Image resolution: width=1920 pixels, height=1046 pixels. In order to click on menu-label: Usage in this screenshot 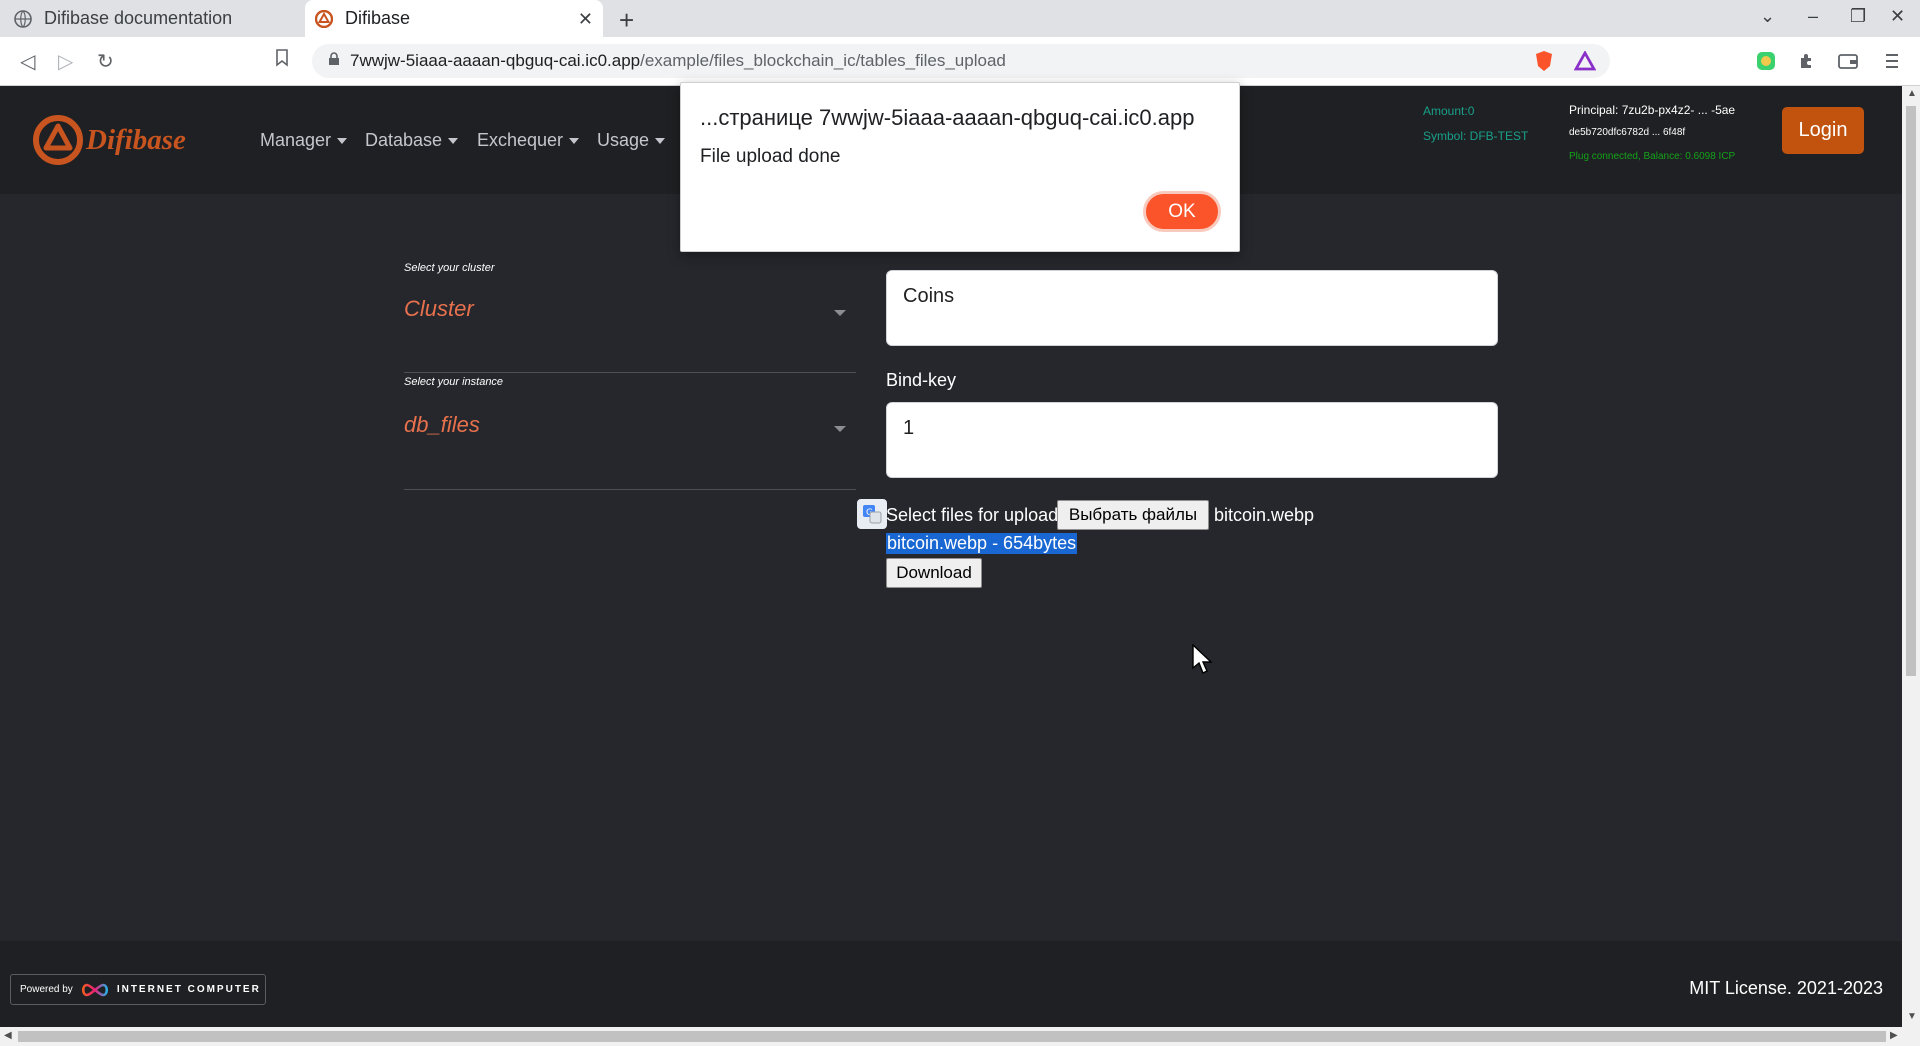, I will do `click(623, 140)`.